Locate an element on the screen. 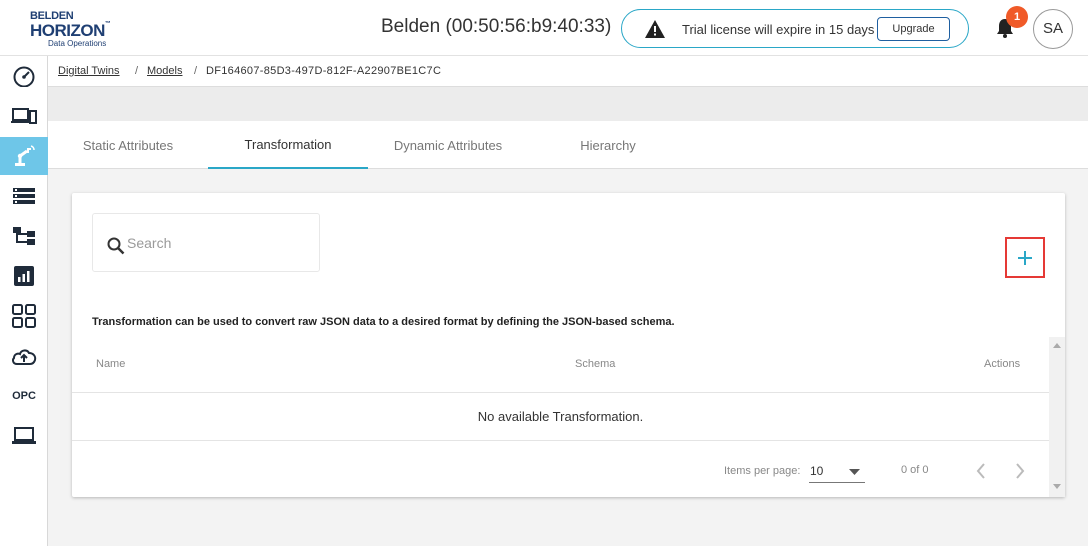  logo-line-tagline: Data Operations is located at coordinates (77, 43).